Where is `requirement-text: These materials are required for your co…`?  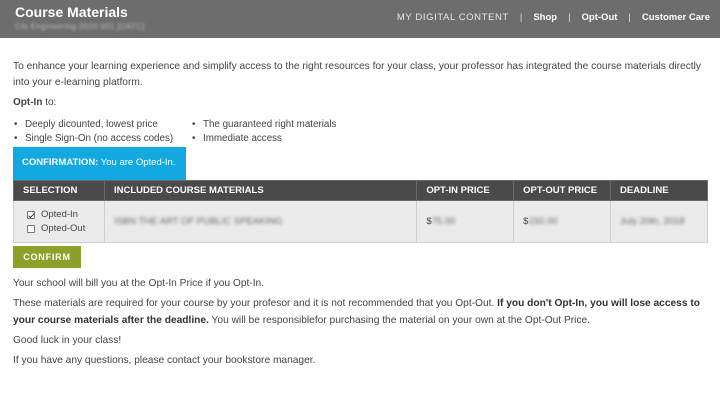
requirement-text: These materials are required for your co… is located at coordinates (255, 303).